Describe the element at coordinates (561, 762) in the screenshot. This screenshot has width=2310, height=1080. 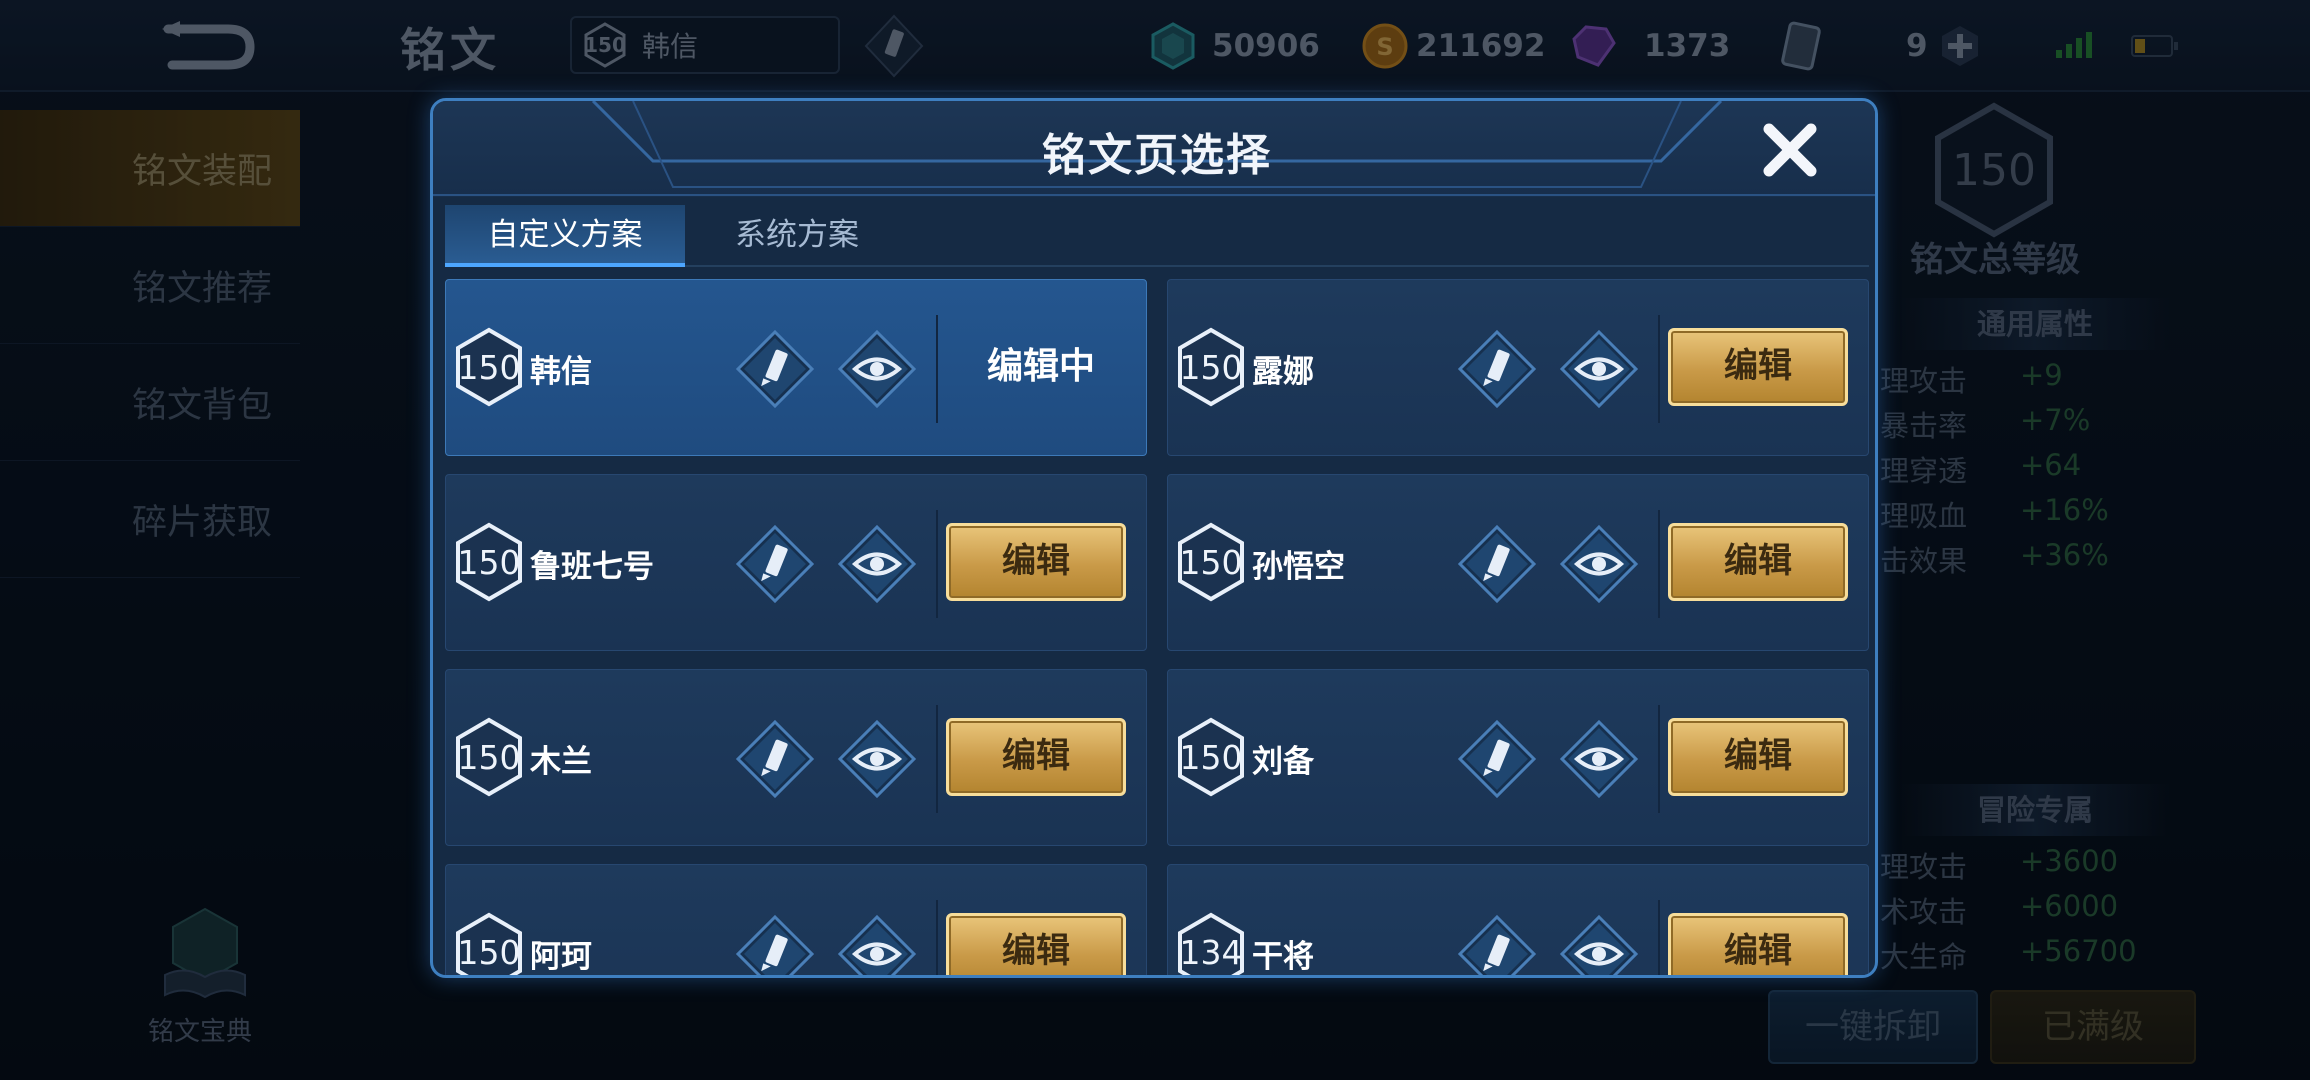
I see `page-hero-name: 木兰` at that location.